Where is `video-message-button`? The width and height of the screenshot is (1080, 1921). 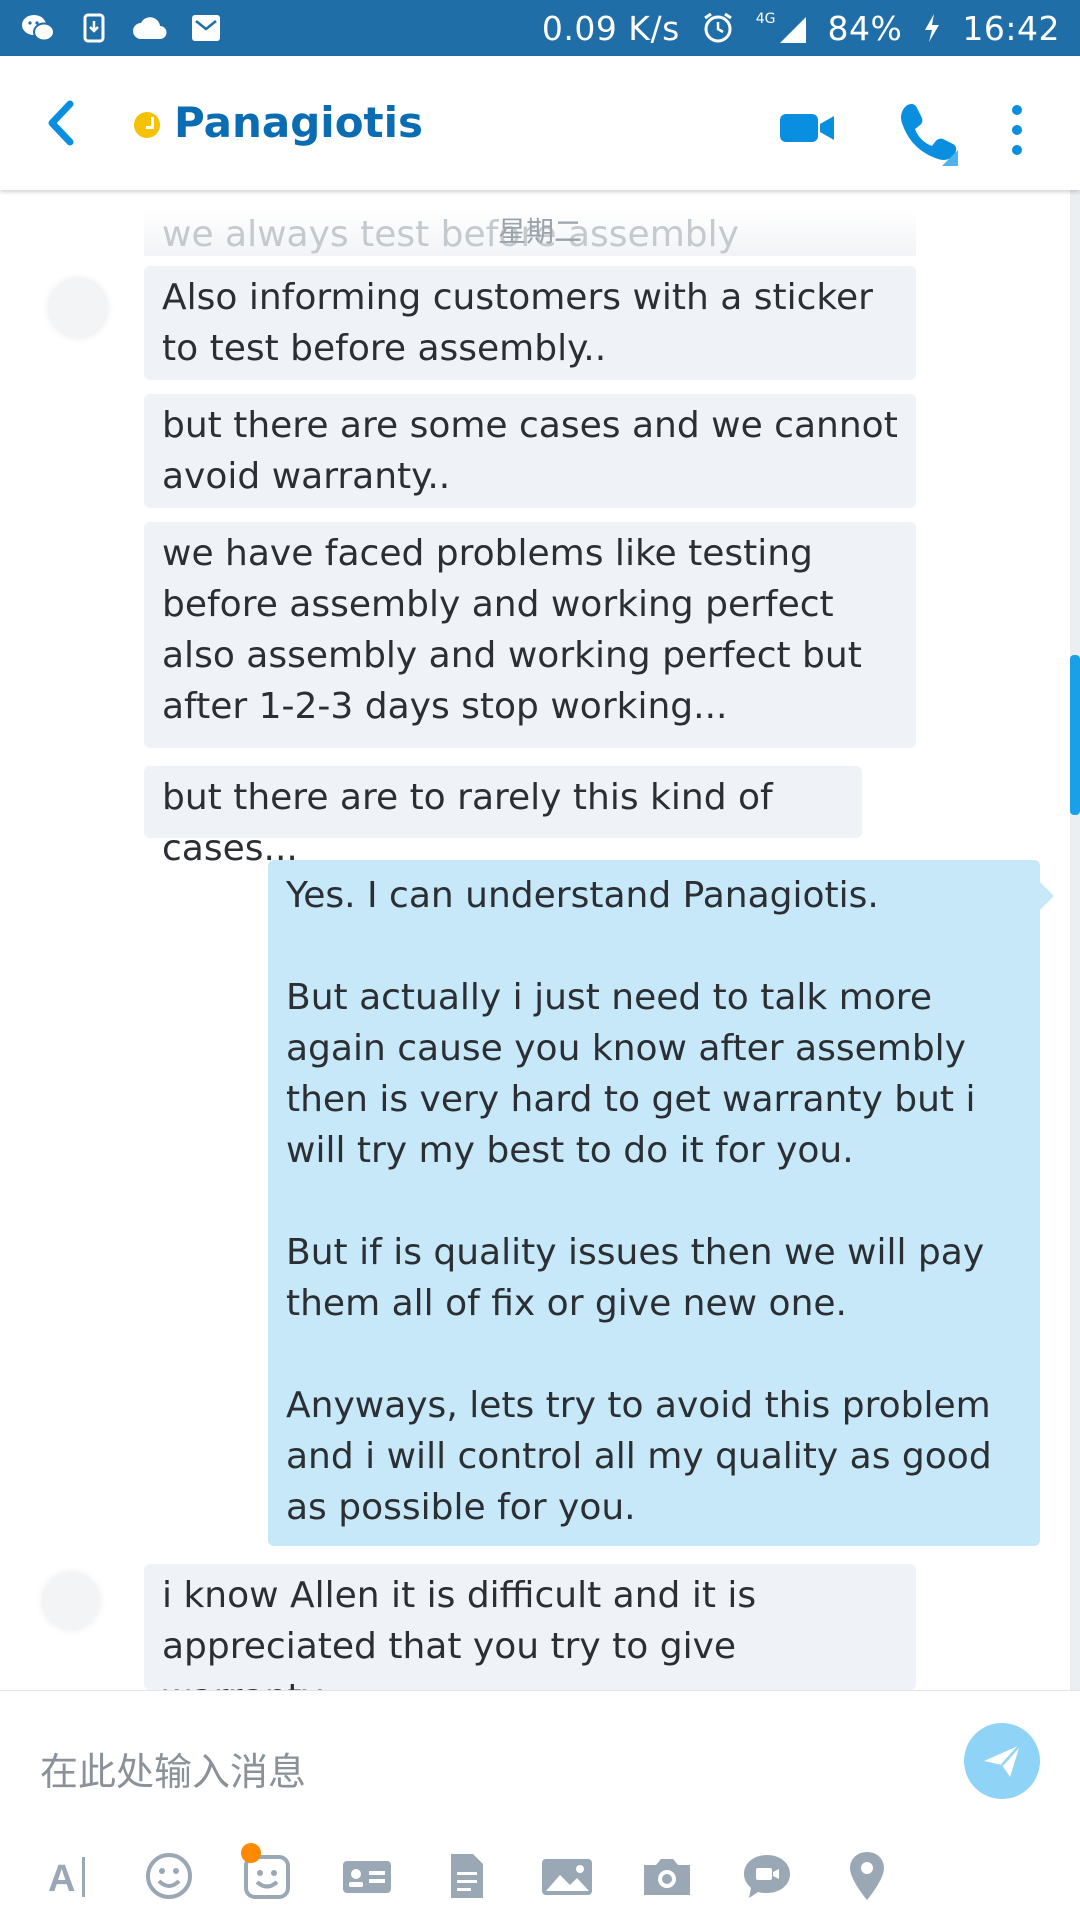
video-message-button is located at coordinates (767, 1876).